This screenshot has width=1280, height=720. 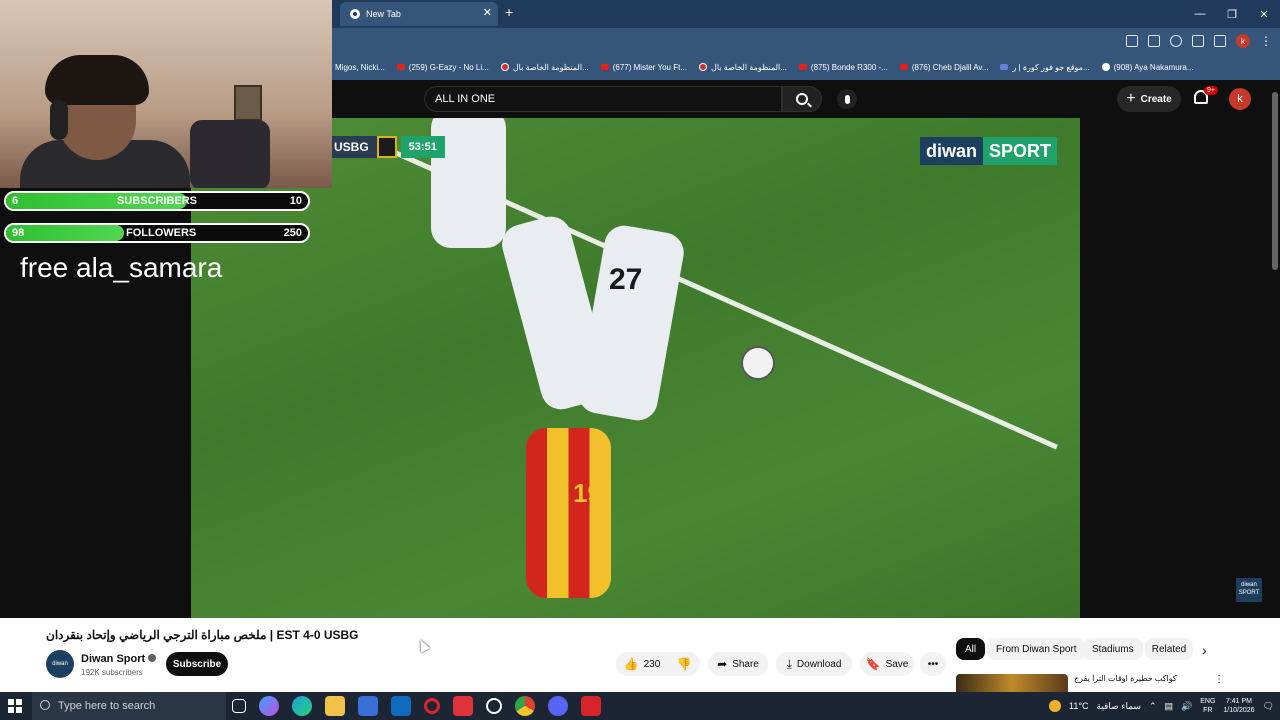 What do you see at coordinates (494, 706) in the screenshot?
I see `steam-icon` at bounding box center [494, 706].